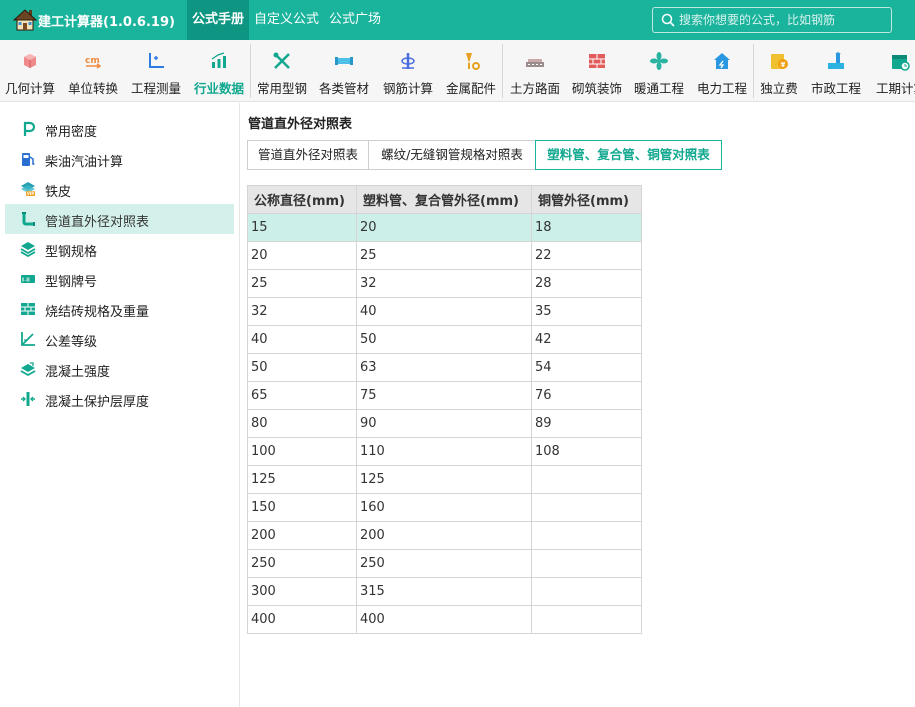 Image resolution: width=915 pixels, height=707 pixels. Describe the element at coordinates (722, 61) in the screenshot. I see `power-house-icon` at that location.